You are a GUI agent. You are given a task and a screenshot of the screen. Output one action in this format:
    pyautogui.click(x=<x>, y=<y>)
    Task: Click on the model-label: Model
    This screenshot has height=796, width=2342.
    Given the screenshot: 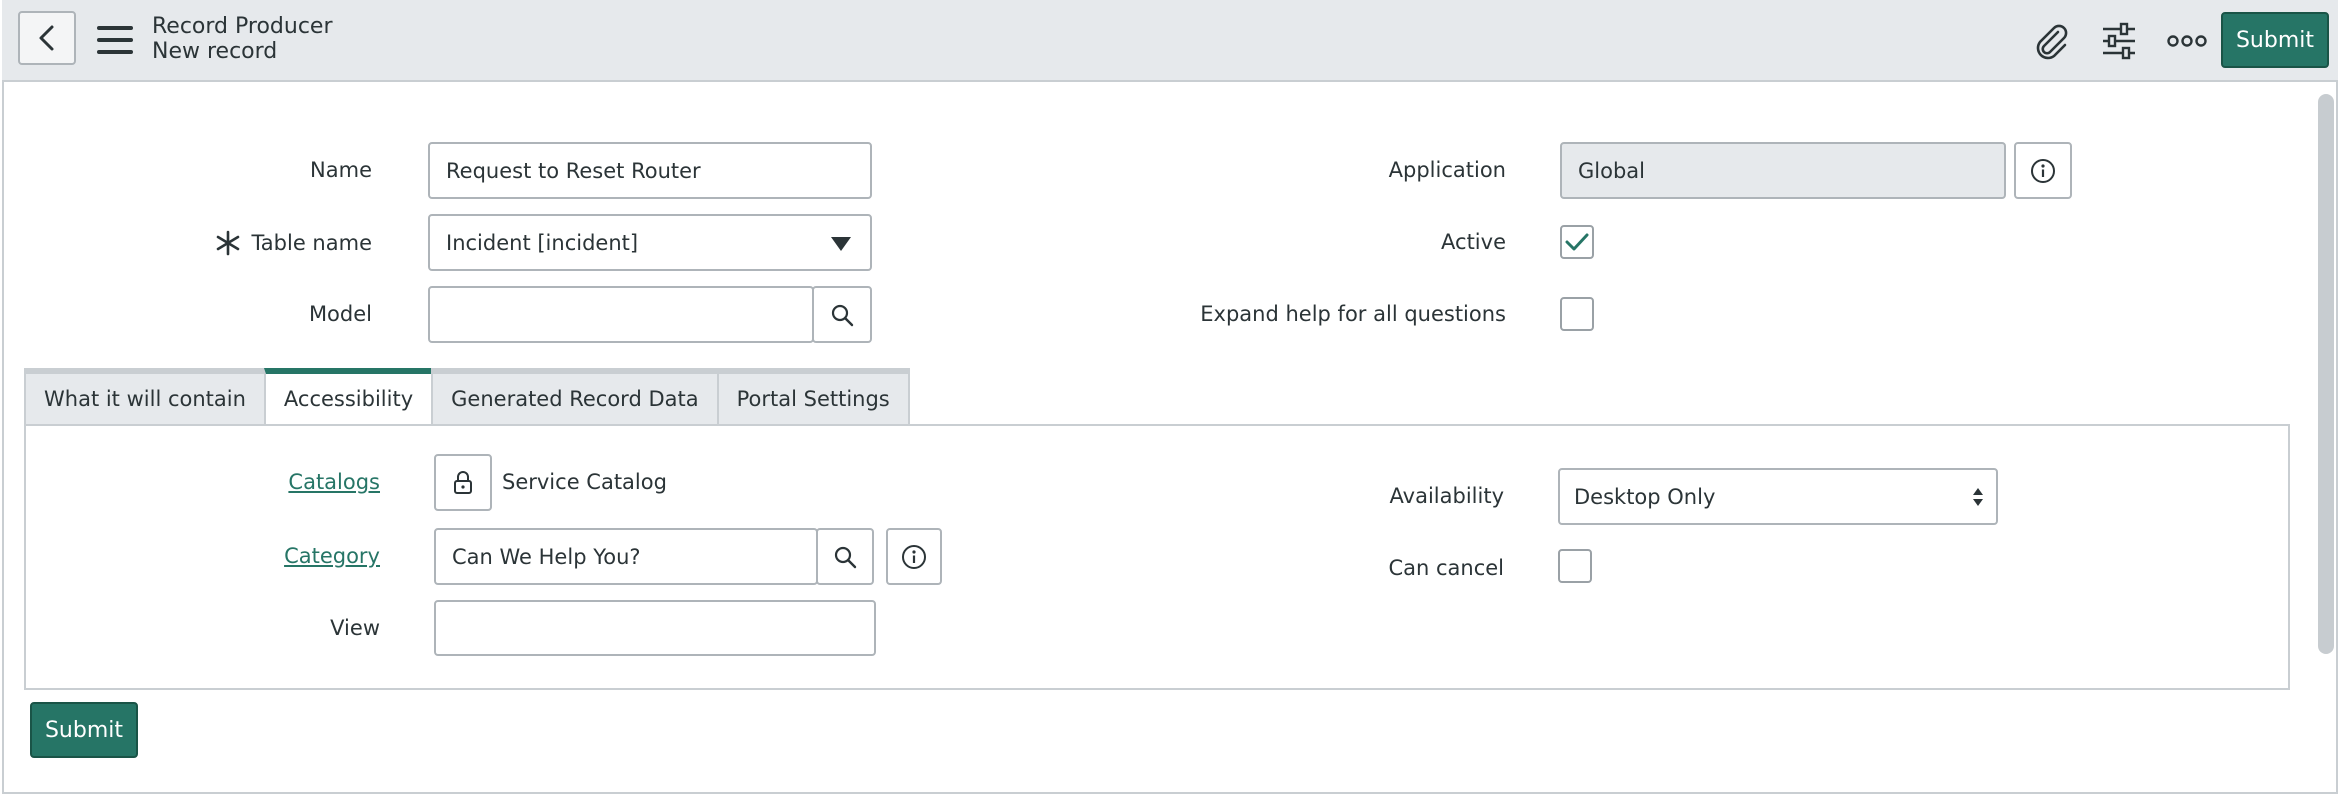 What is the action you would take?
    pyautogui.click(x=340, y=314)
    